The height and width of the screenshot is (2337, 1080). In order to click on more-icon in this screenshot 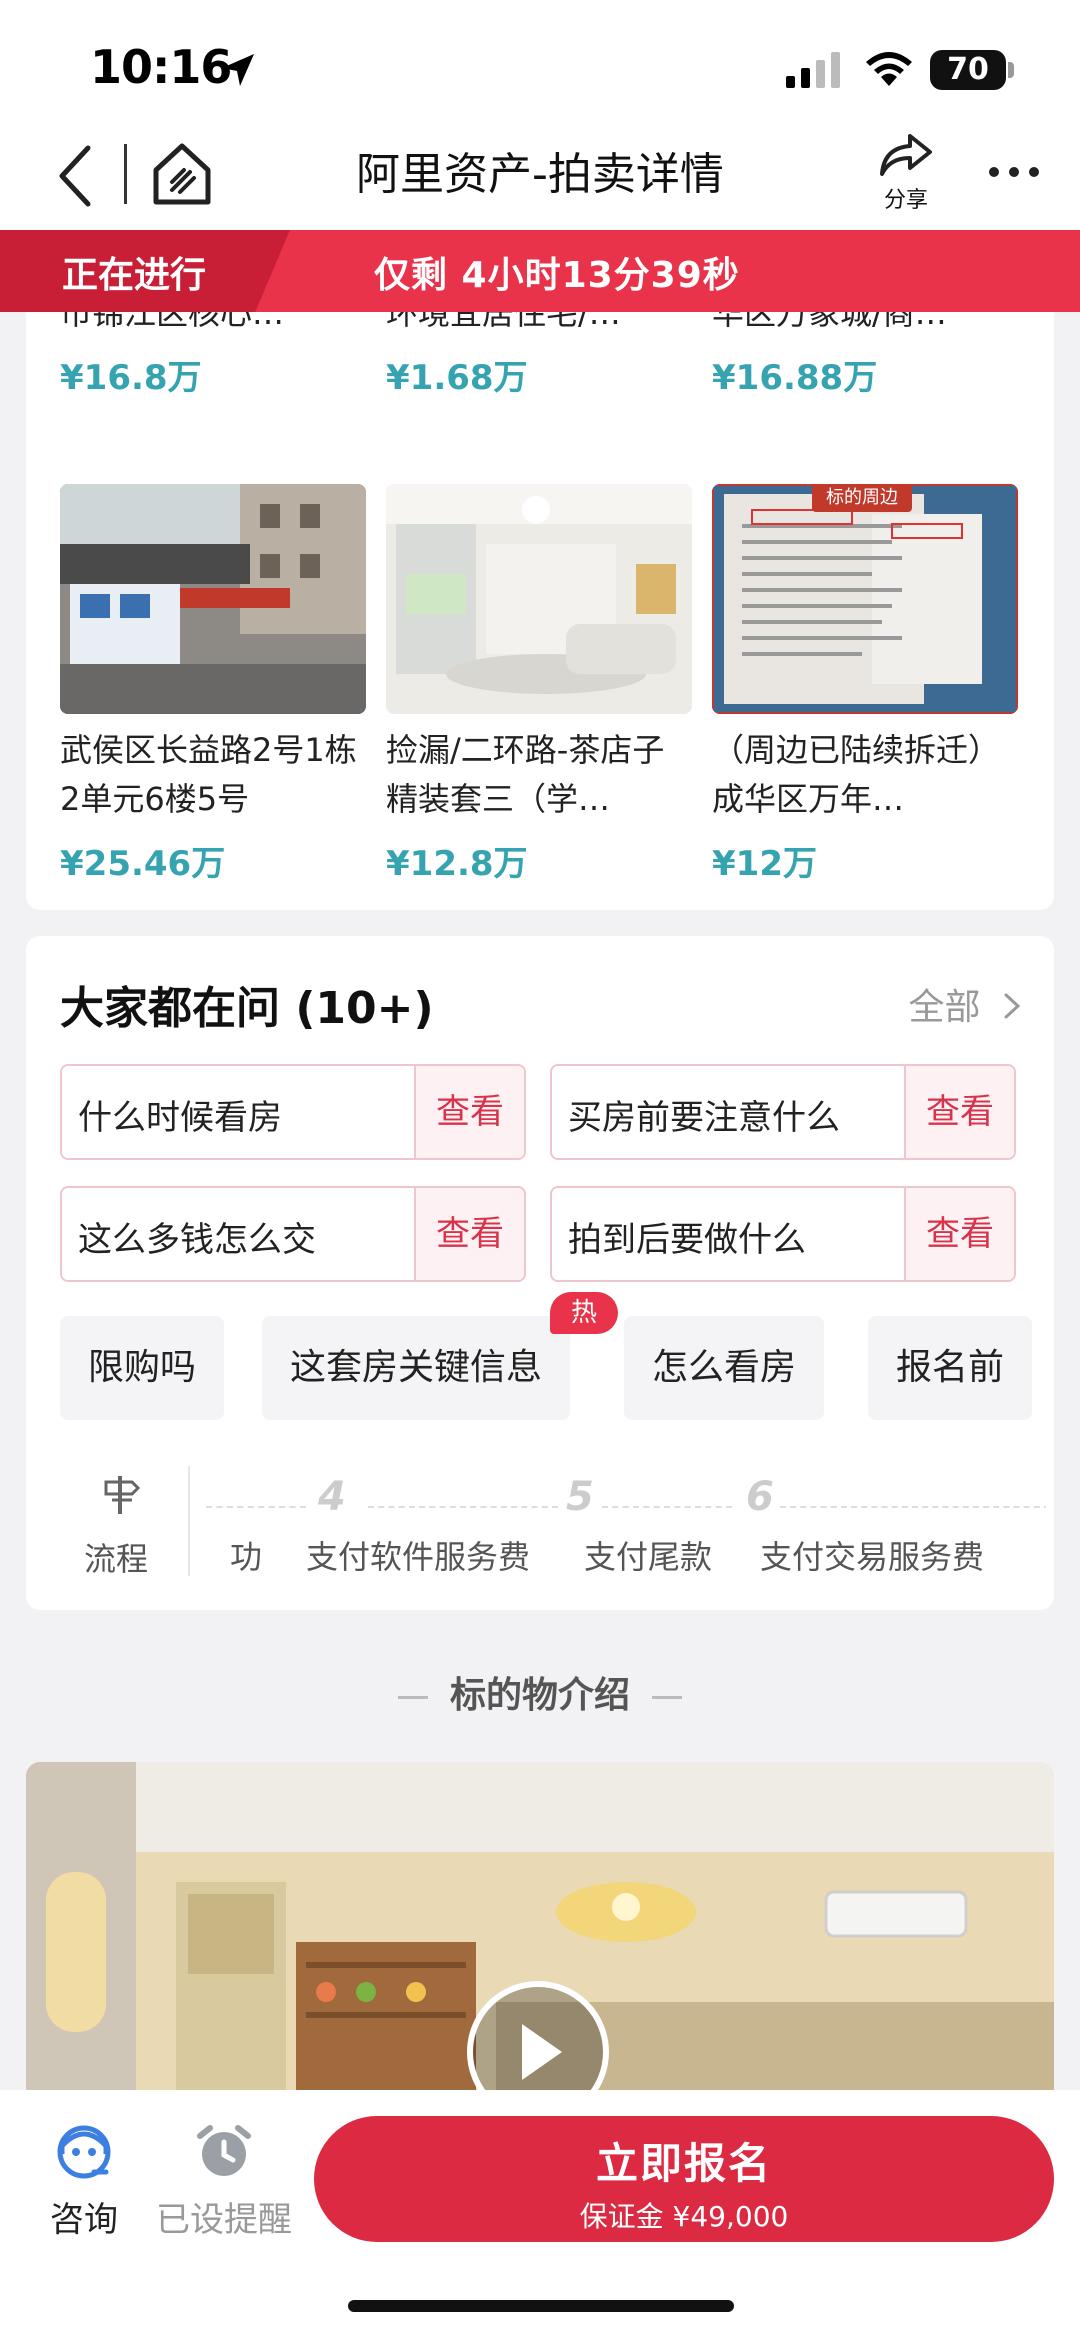, I will do `click(1014, 172)`.